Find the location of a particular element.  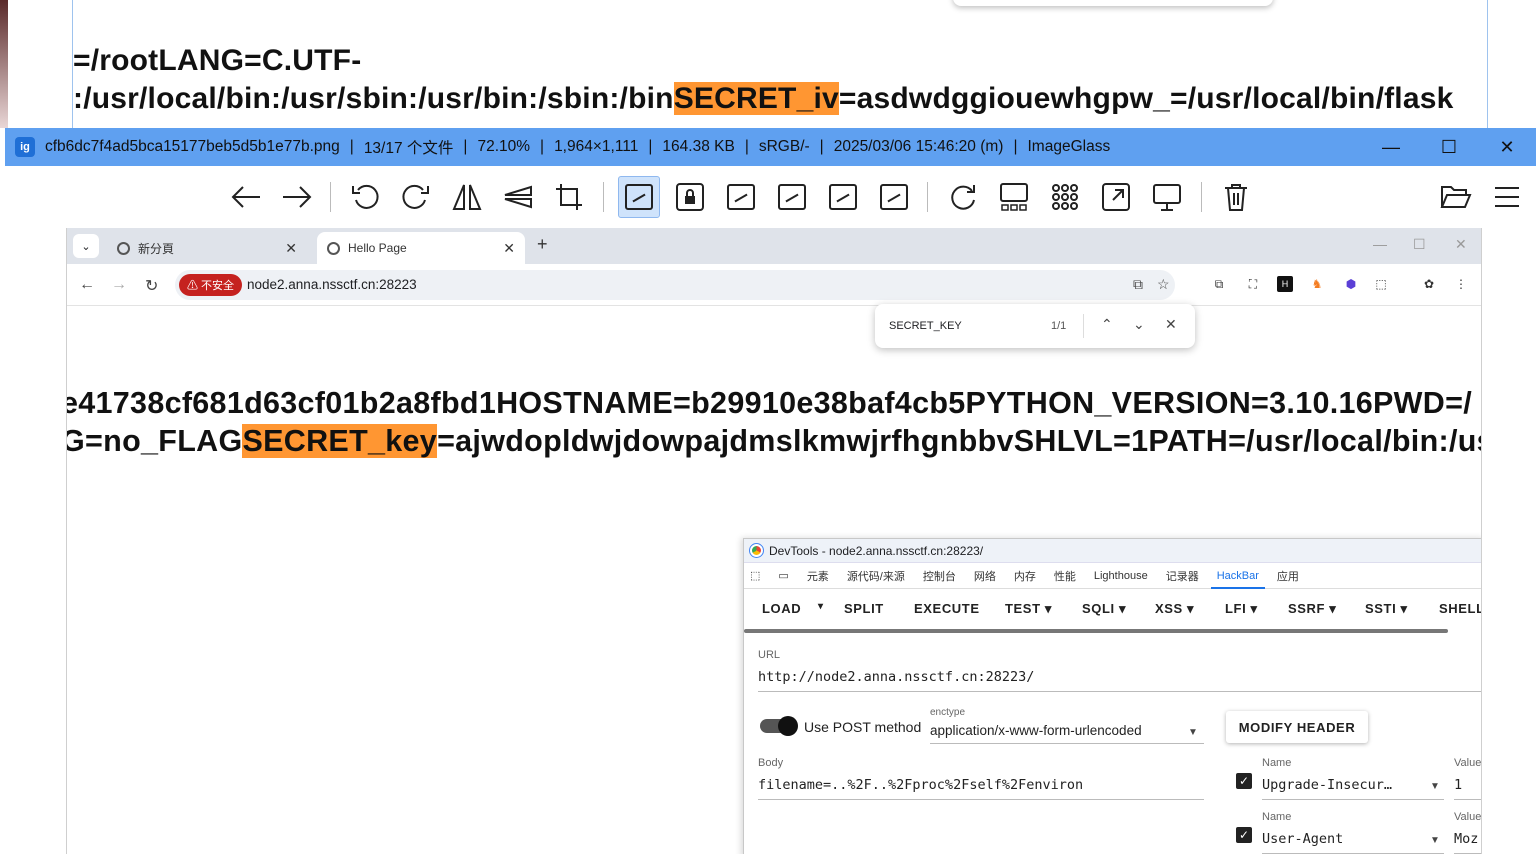

split-button: SPLIT is located at coordinates (864, 608).